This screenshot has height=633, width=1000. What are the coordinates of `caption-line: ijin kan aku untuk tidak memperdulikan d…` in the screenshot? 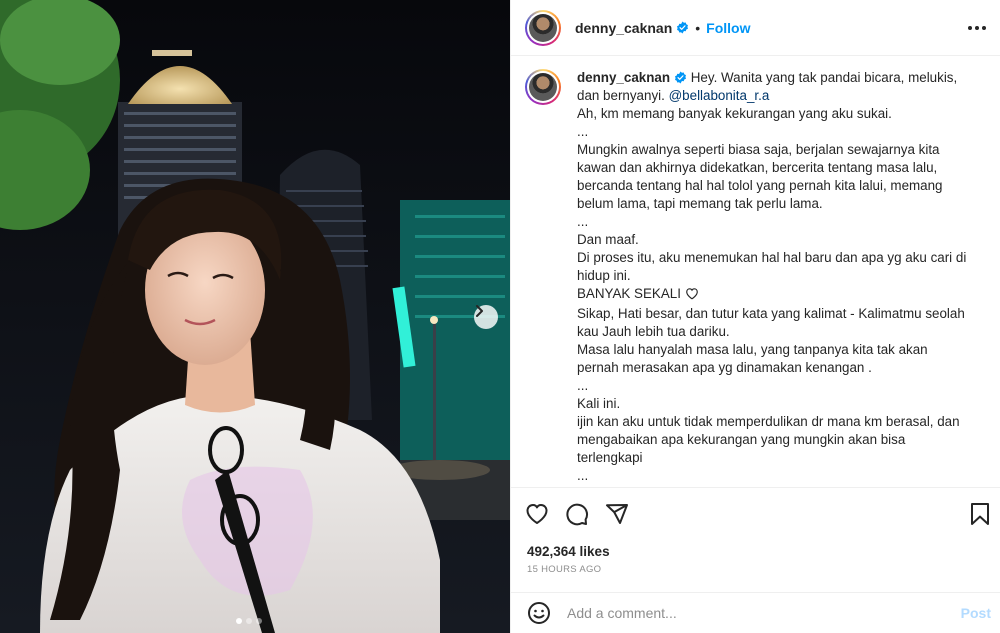 It's located at (768, 421).